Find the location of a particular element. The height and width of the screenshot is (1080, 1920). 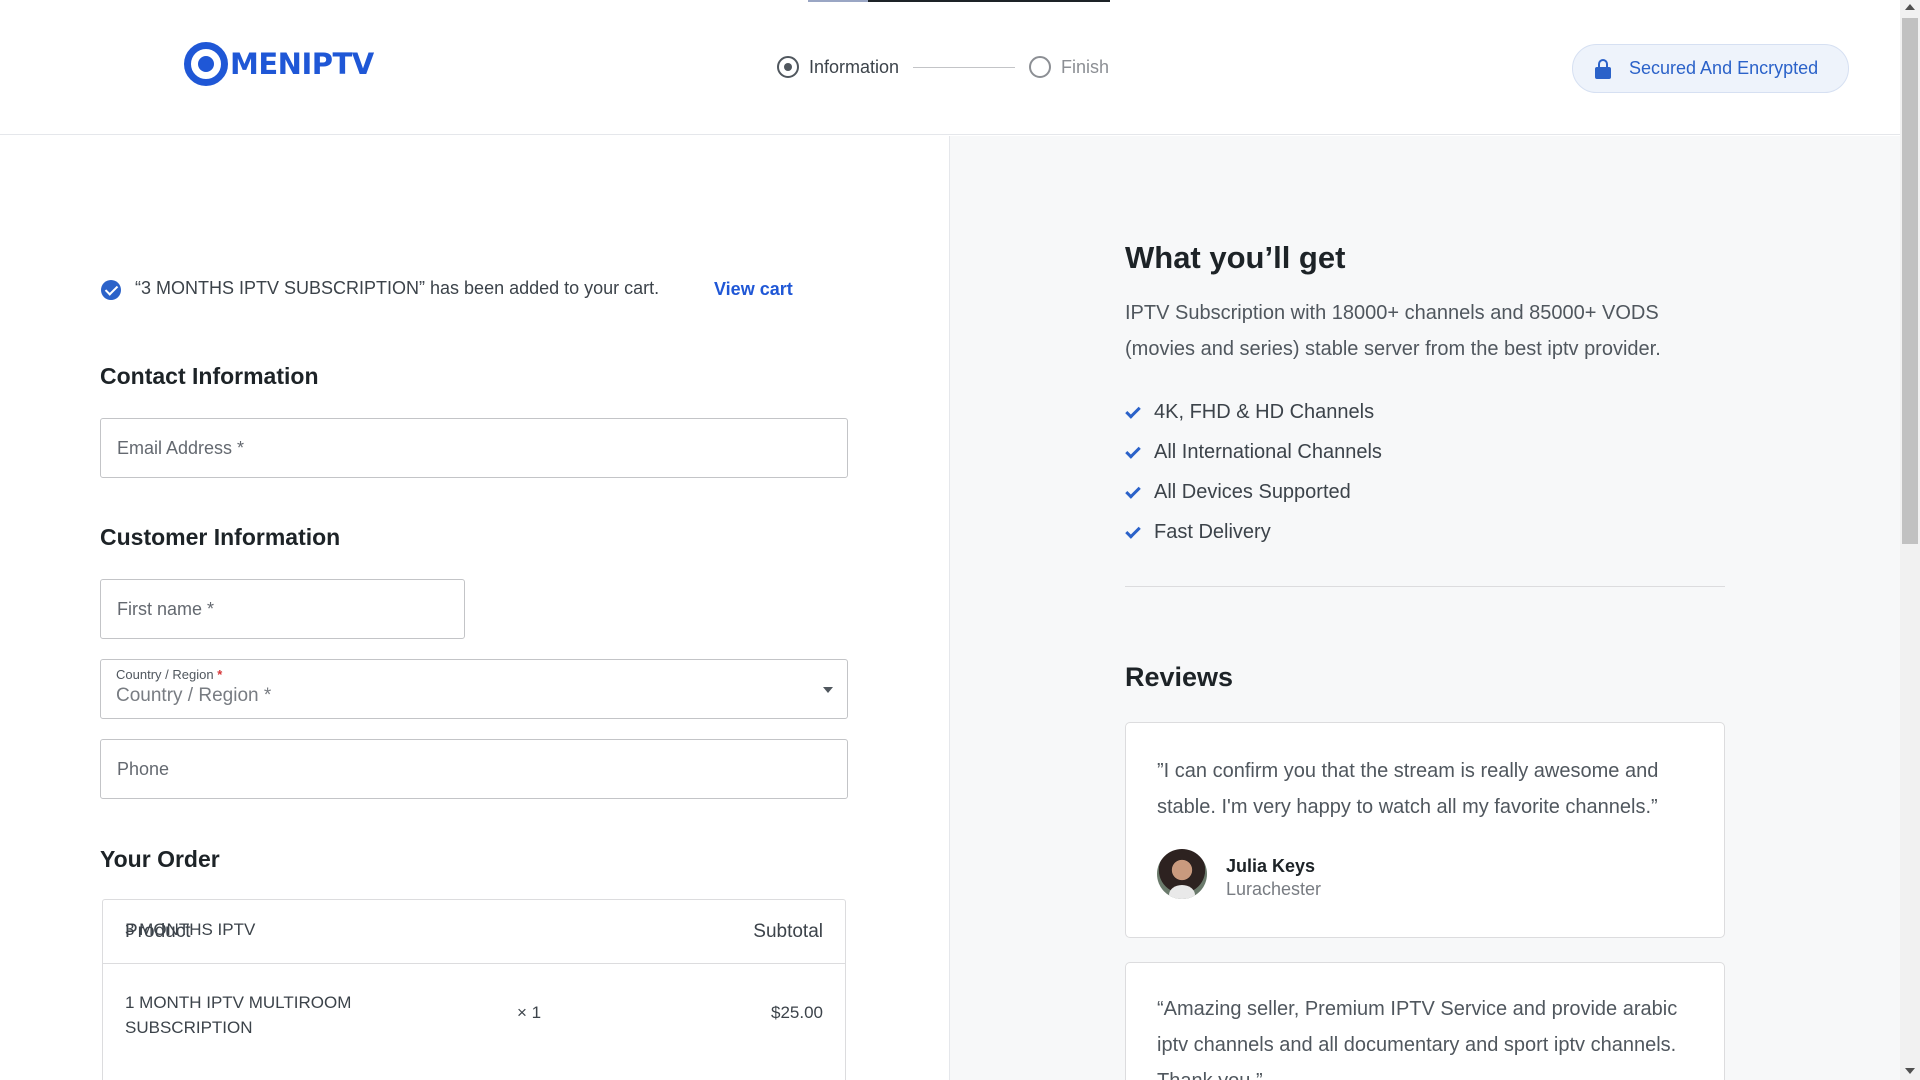

list-item: All Devices Supported is located at coordinates (1253, 492).